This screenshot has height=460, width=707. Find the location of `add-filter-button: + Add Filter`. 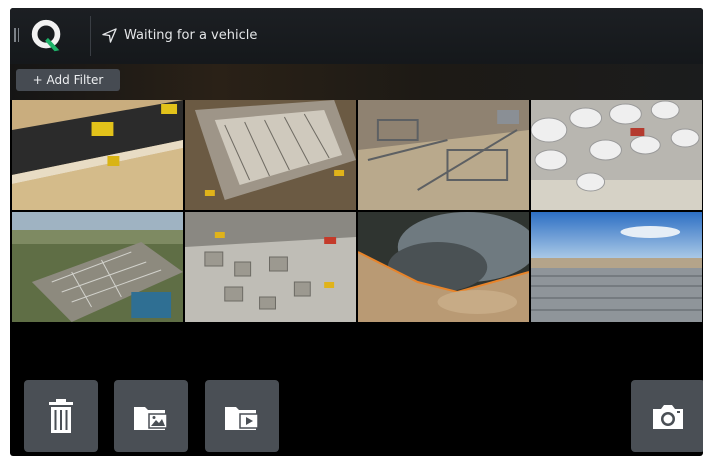

add-filter-button: + Add Filter is located at coordinates (68, 80).